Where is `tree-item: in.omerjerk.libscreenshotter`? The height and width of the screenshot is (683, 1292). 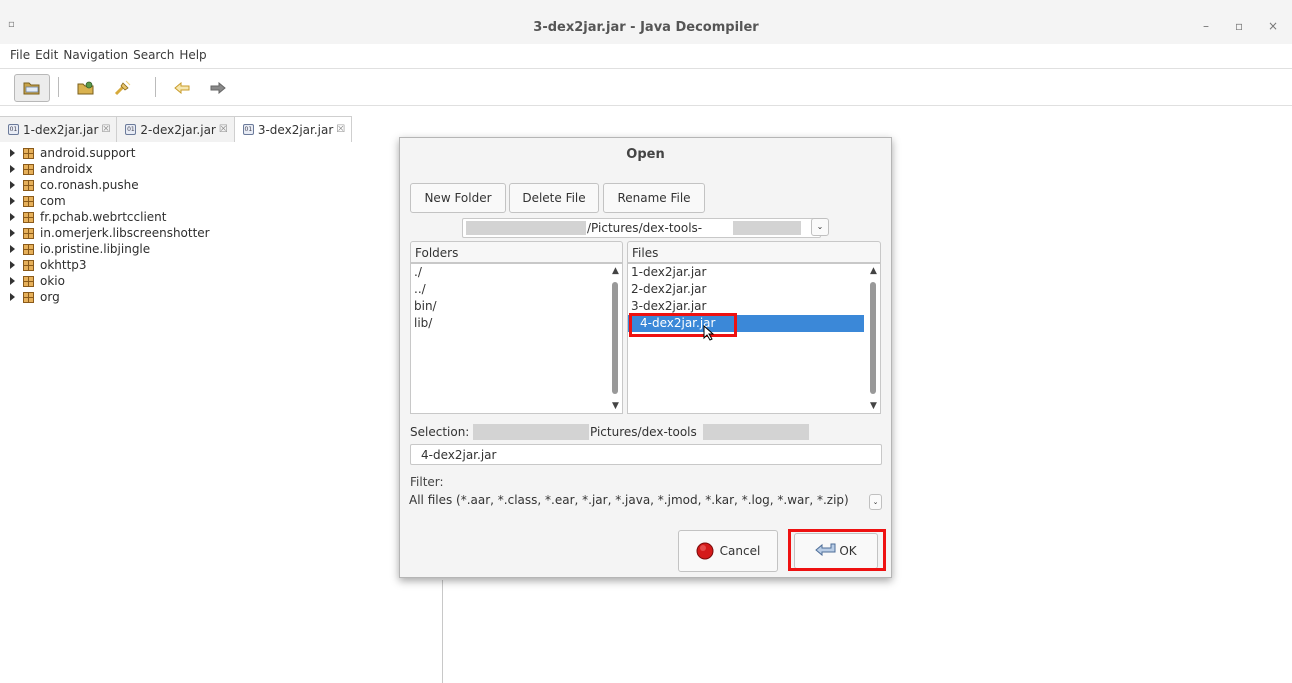
tree-item: in.omerjerk.libscreenshotter is located at coordinates (110, 233).